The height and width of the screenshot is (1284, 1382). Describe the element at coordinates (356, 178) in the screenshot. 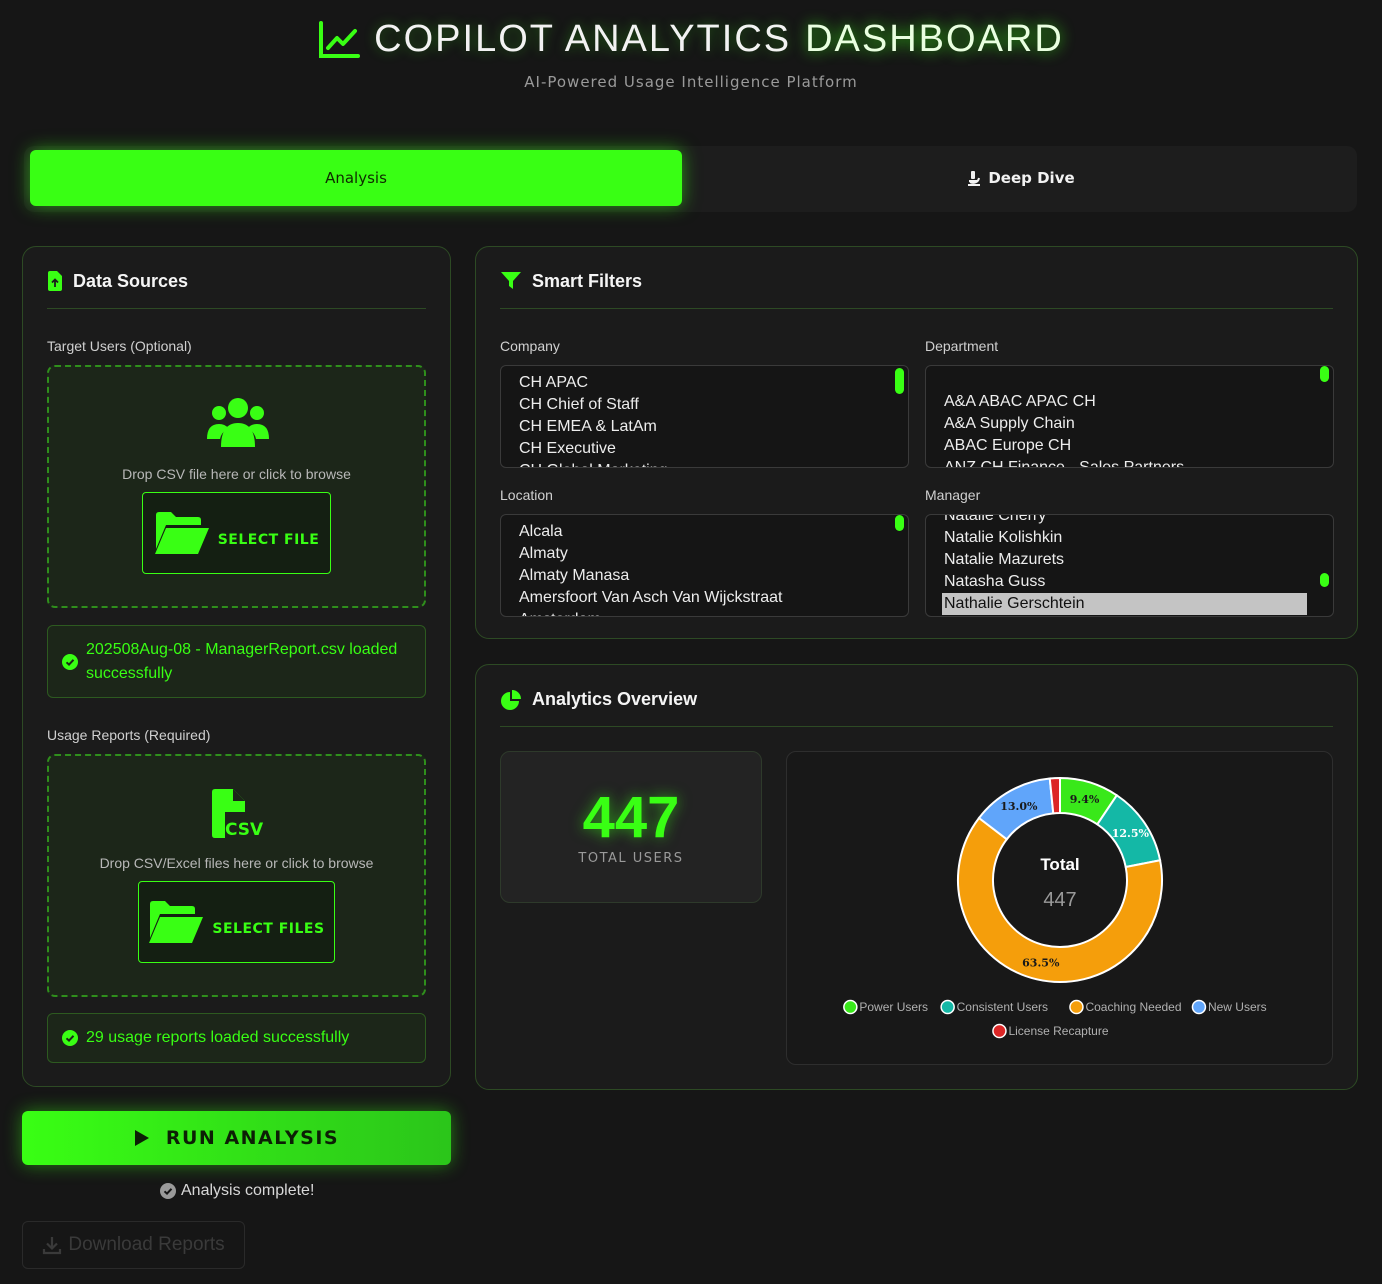

I see `tab-analysis: Analysis` at that location.